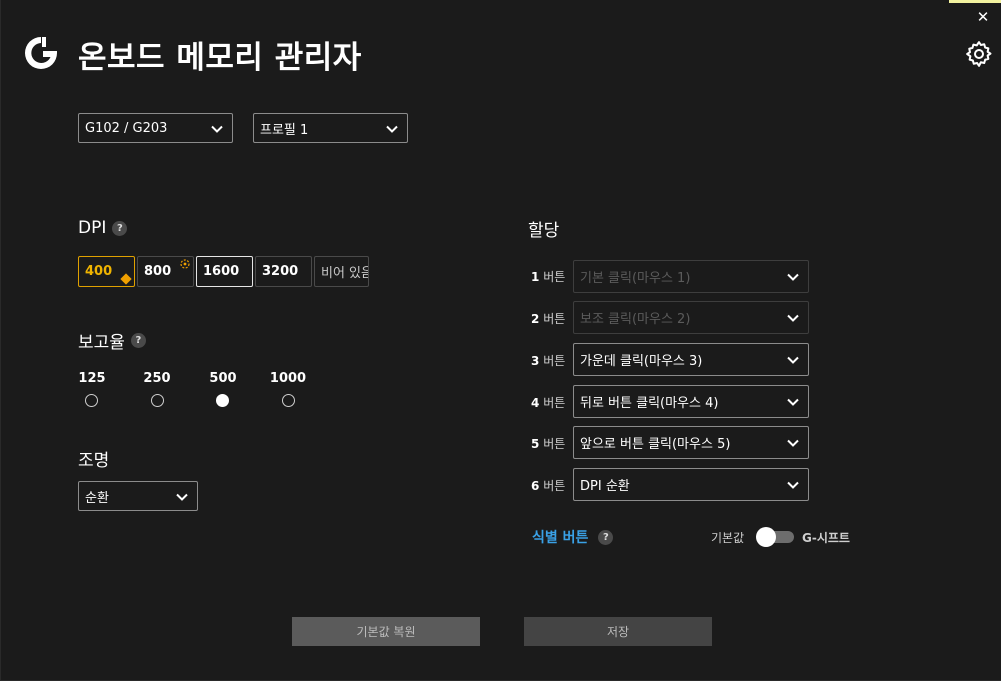  I want to click on button-row-label: 3 버튼, so click(548, 360).